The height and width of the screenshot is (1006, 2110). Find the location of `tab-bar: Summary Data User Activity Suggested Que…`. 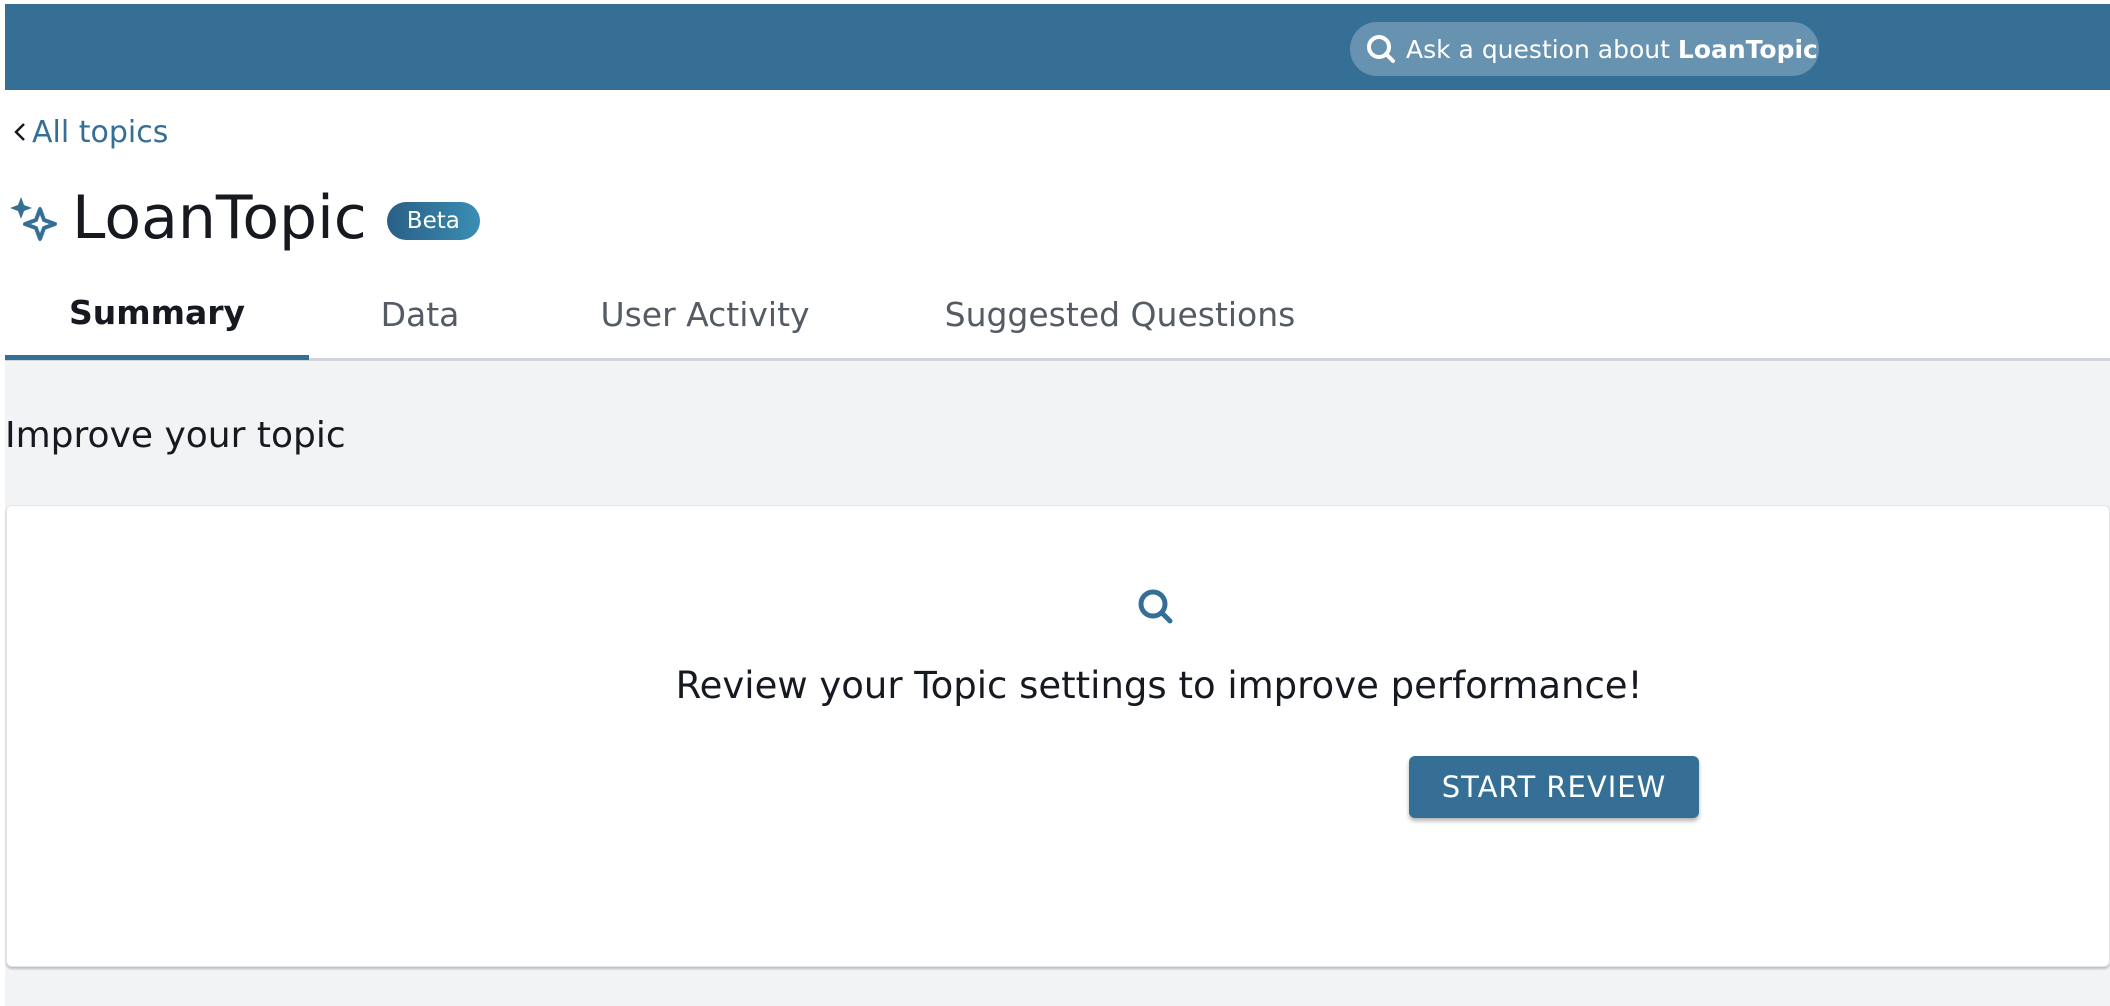

tab-bar: Summary Data User Activity Suggested Que… is located at coordinates (1057, 315).